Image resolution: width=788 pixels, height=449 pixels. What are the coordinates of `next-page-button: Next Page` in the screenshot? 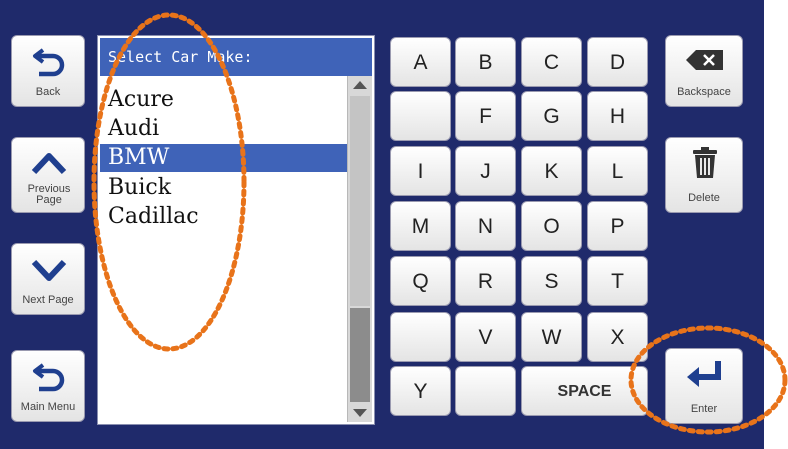 It's located at (48, 279).